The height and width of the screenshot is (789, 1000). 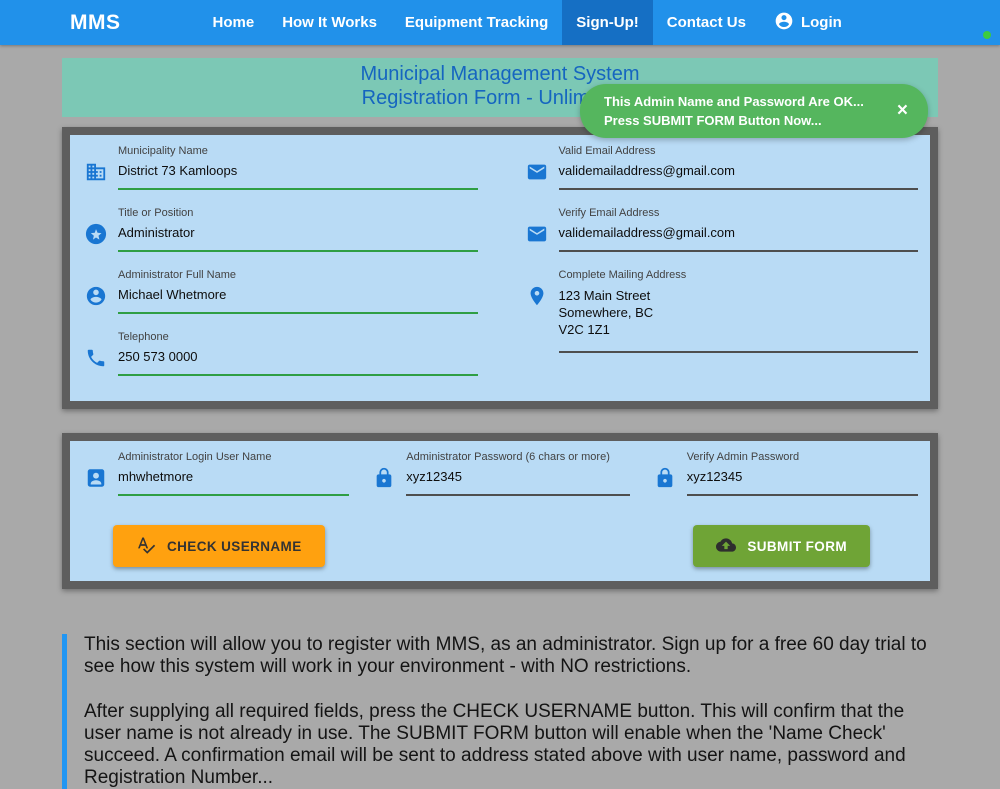 I want to click on admin-full-name-field: Administrator Full Name Michael Whetmore, so click(x=281, y=291).